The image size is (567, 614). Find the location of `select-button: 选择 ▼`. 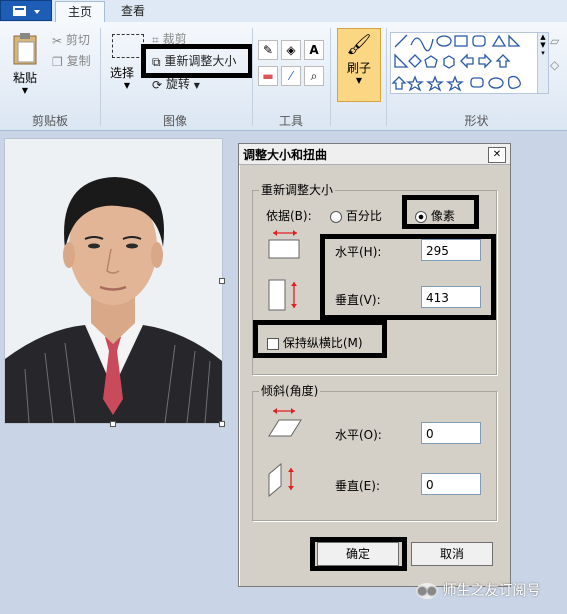

select-button: 选择 ▼ is located at coordinates (127, 62).